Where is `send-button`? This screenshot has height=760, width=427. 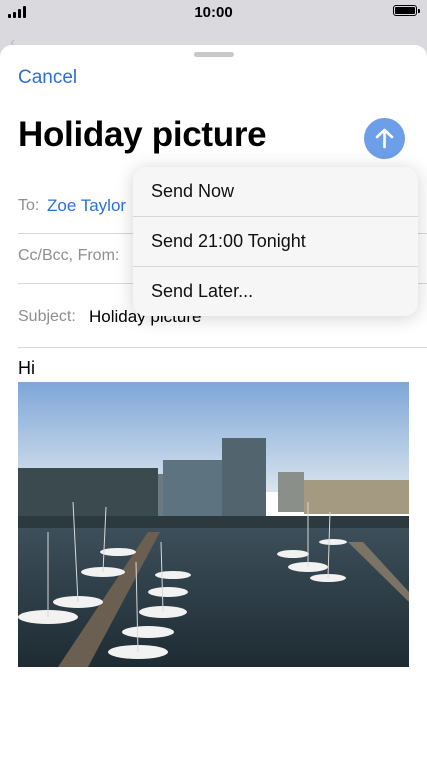 send-button is located at coordinates (384, 138).